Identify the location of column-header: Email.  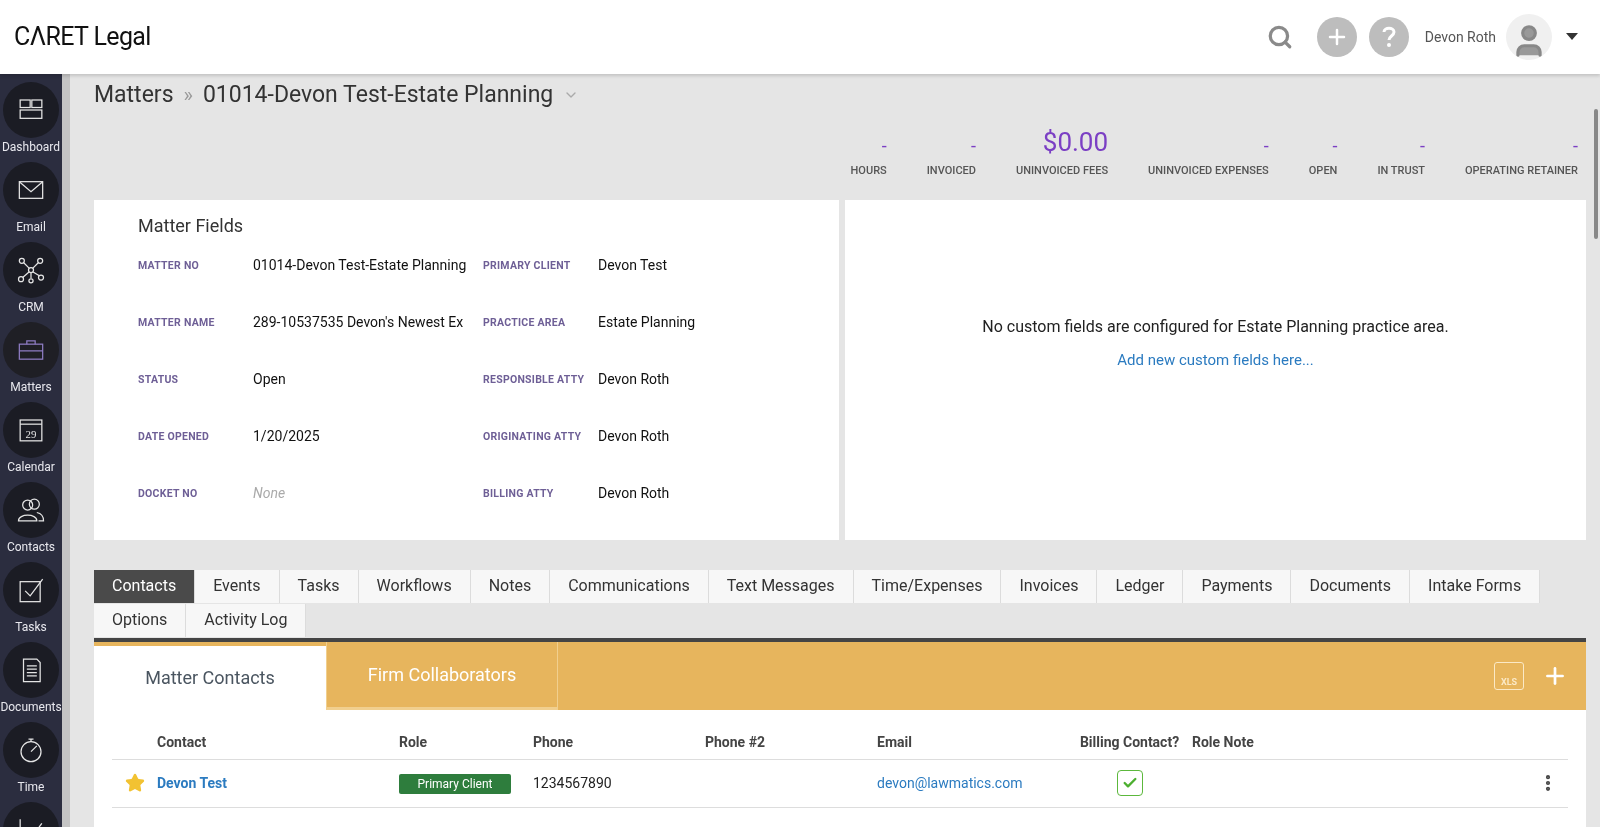
(895, 742).